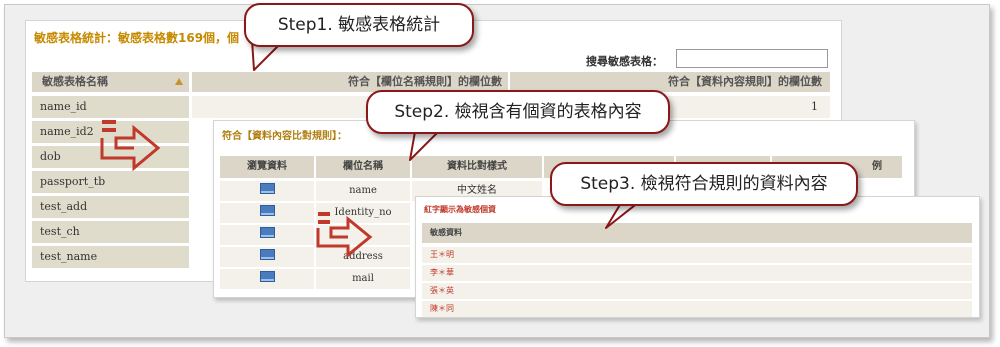  What do you see at coordinates (284, 136) in the screenshot?
I see `rule-panel-title: 符合【資料內容比對規則】：` at bounding box center [284, 136].